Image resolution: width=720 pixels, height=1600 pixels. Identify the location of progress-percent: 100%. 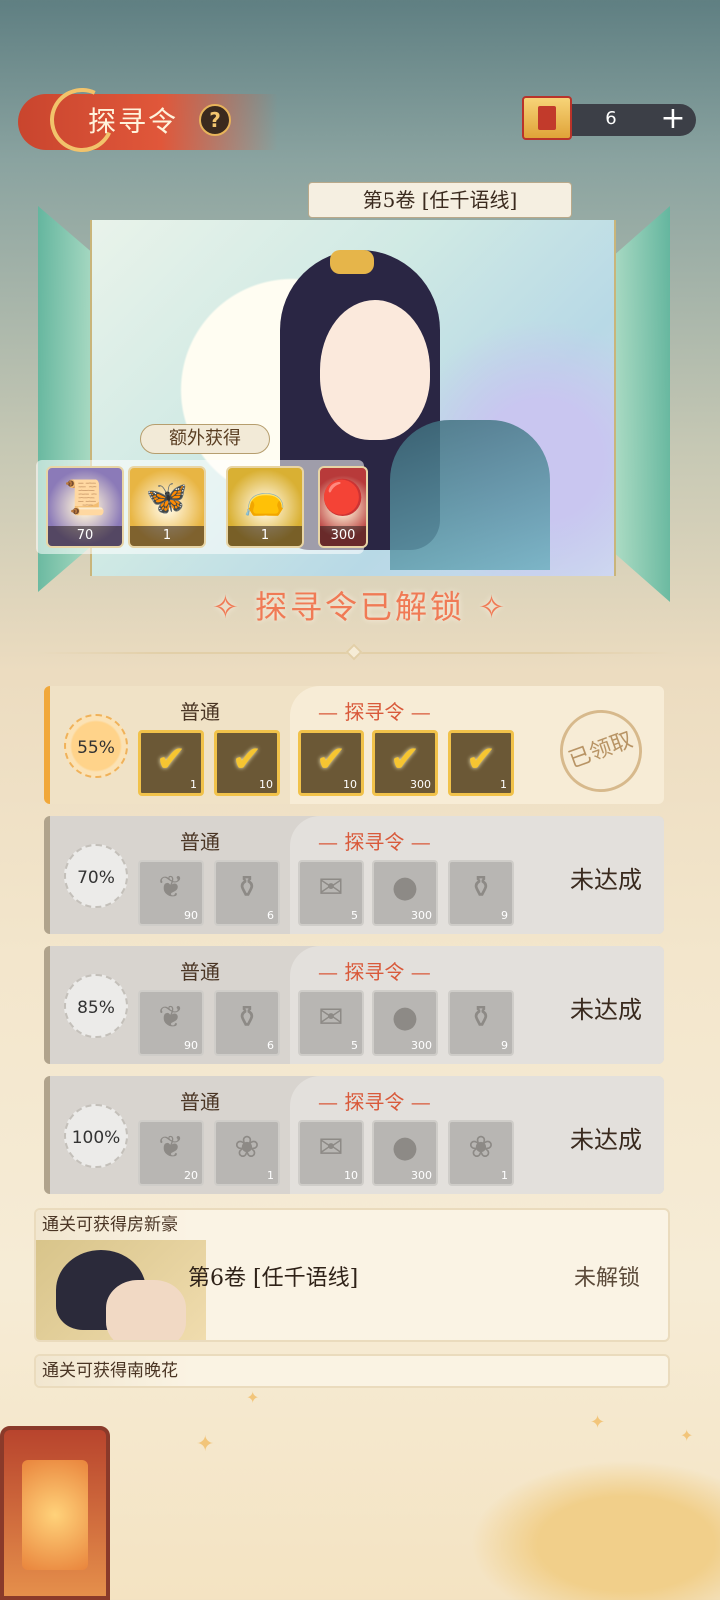
(96, 1136).